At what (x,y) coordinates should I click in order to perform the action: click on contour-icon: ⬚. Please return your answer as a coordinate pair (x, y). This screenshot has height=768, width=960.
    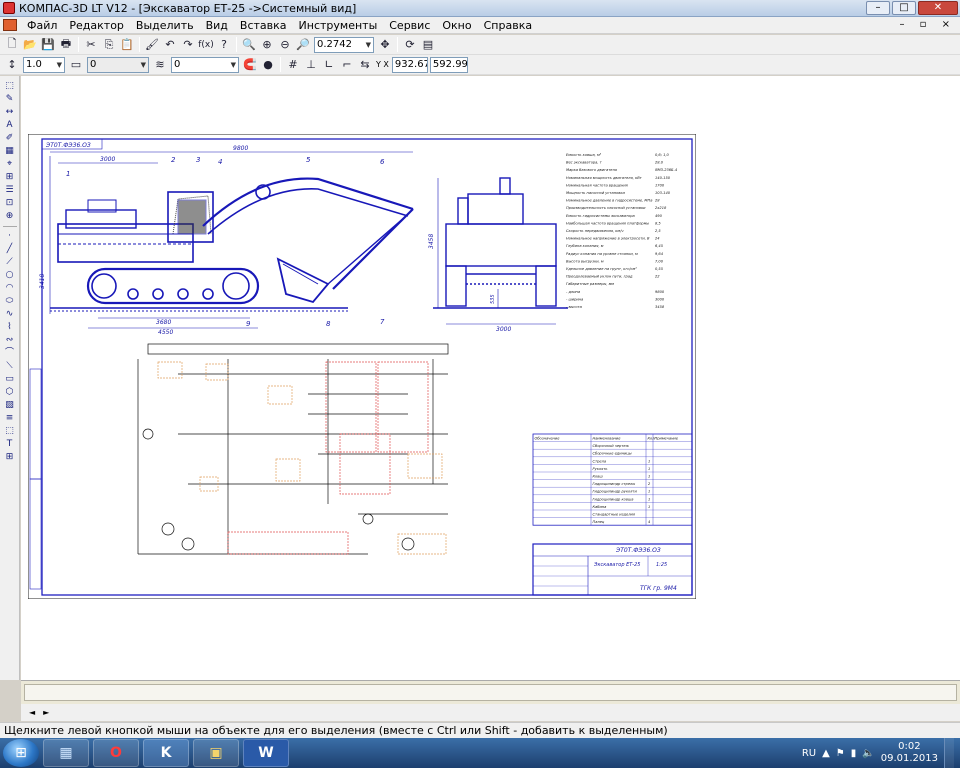
    Looking at the image, I should click on (10, 431).